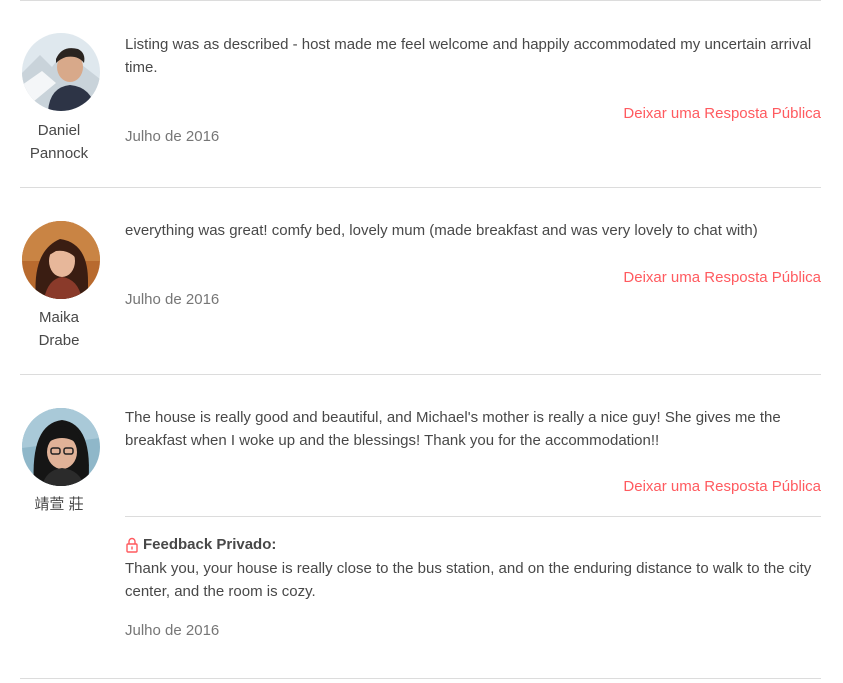  Describe the element at coordinates (58, 317) in the screenshot. I see `author-first-name: Maika` at that location.